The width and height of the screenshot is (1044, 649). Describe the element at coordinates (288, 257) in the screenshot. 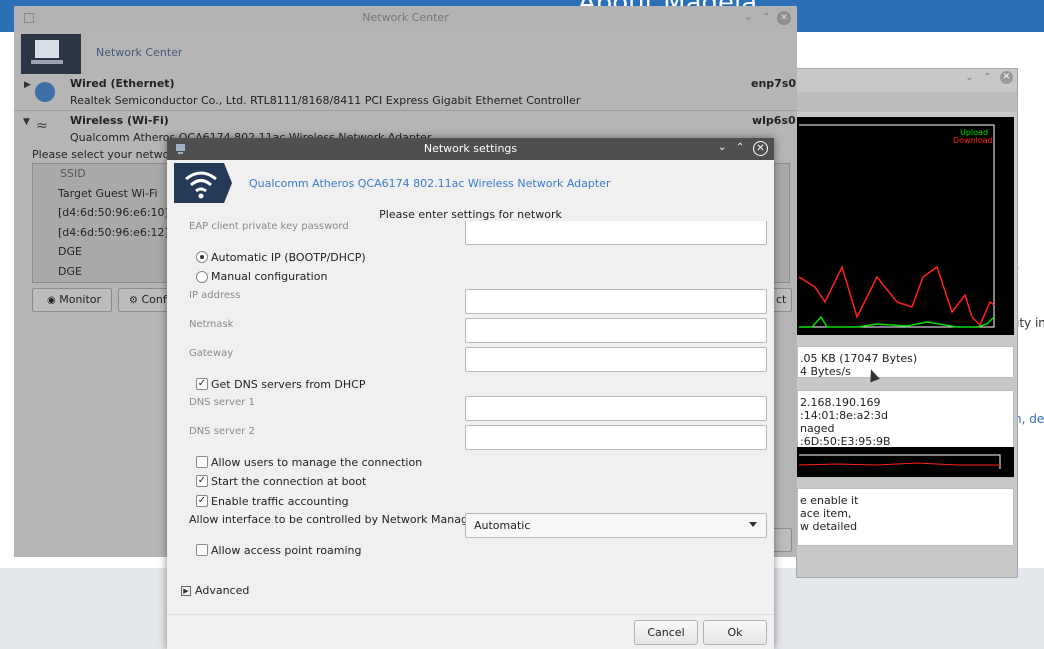

I see `auto-ip-label: Automatic IP (BOOTP/DHCP)` at that location.